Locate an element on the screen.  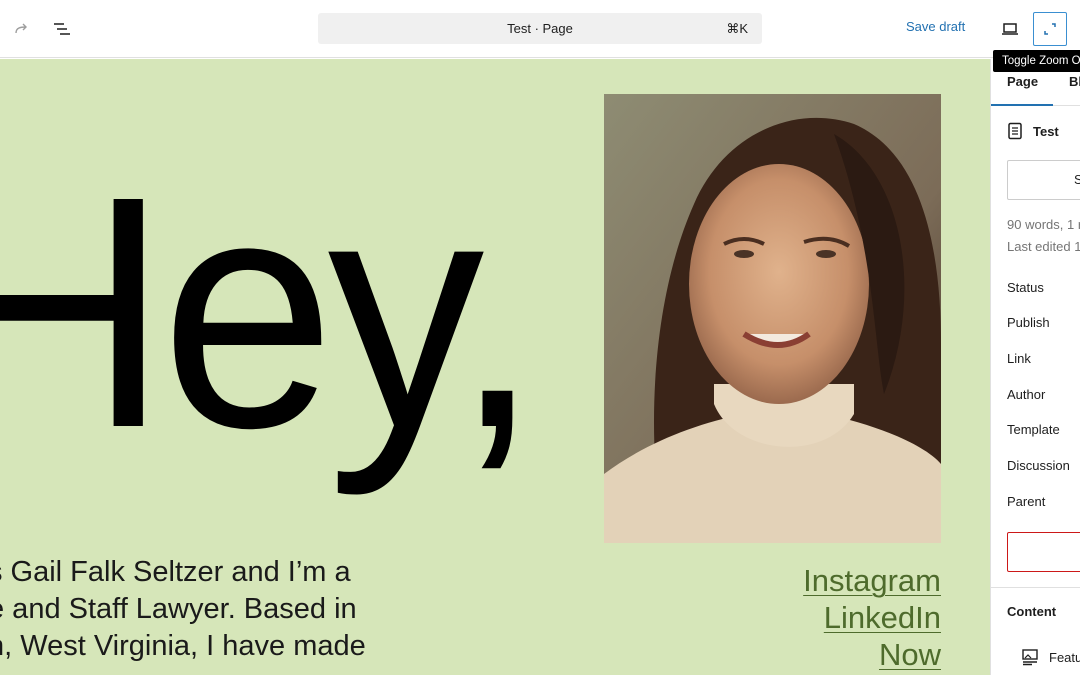
featured-image-label: Featu is located at coordinates (1064, 657).